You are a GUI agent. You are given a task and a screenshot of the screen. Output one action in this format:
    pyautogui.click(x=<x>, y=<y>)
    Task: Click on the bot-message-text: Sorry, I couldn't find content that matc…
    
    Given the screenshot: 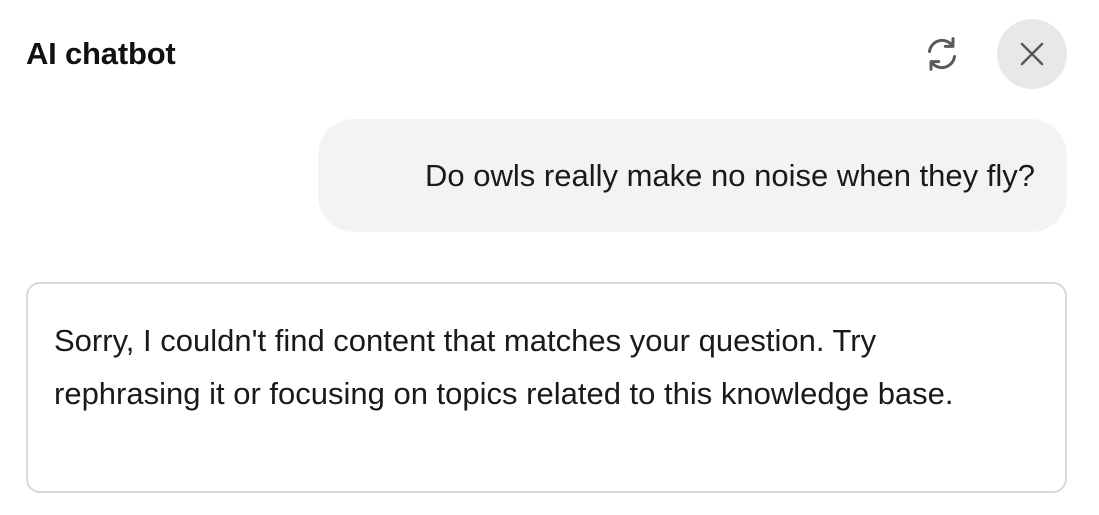 What is the action you would take?
    pyautogui.click(x=504, y=367)
    